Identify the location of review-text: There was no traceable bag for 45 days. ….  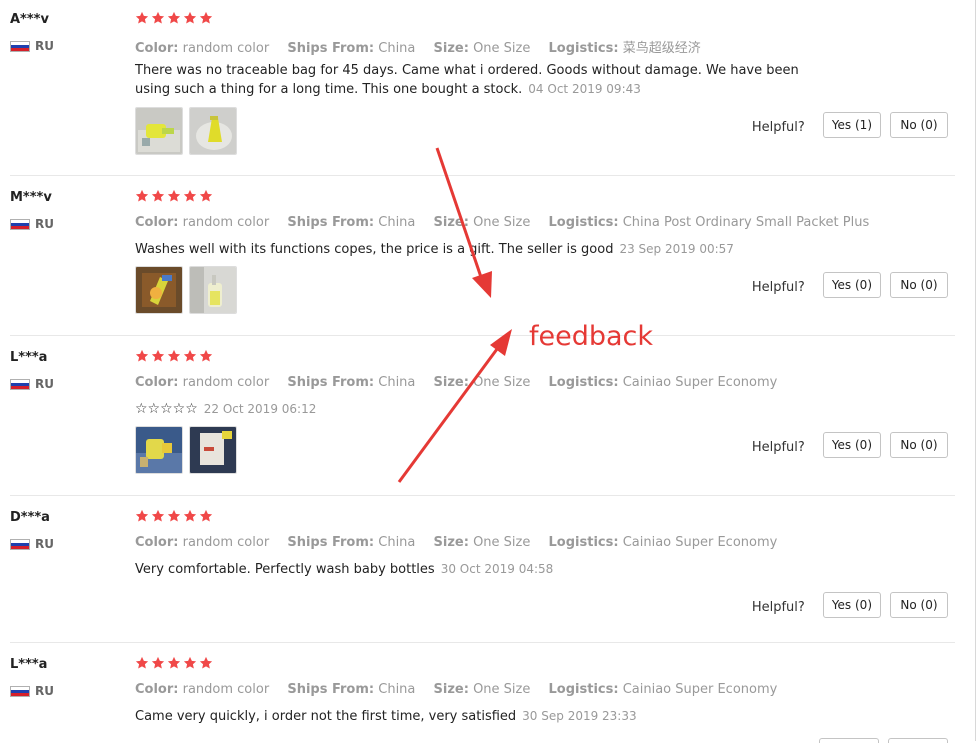
(485, 80).